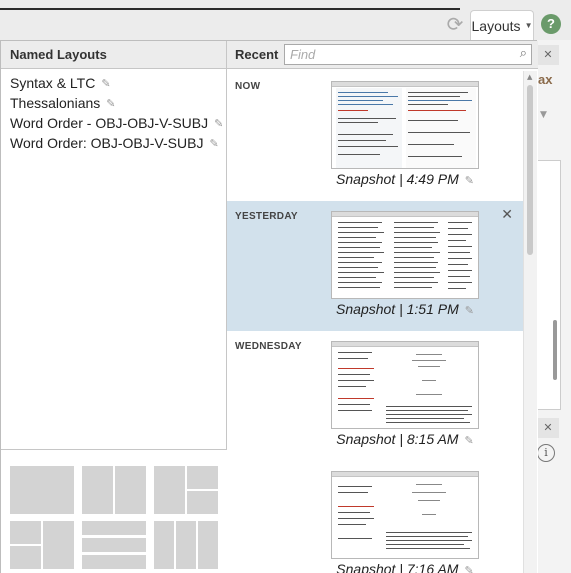 This screenshot has width=571, height=573. I want to click on layout-template-single, so click(42, 490).